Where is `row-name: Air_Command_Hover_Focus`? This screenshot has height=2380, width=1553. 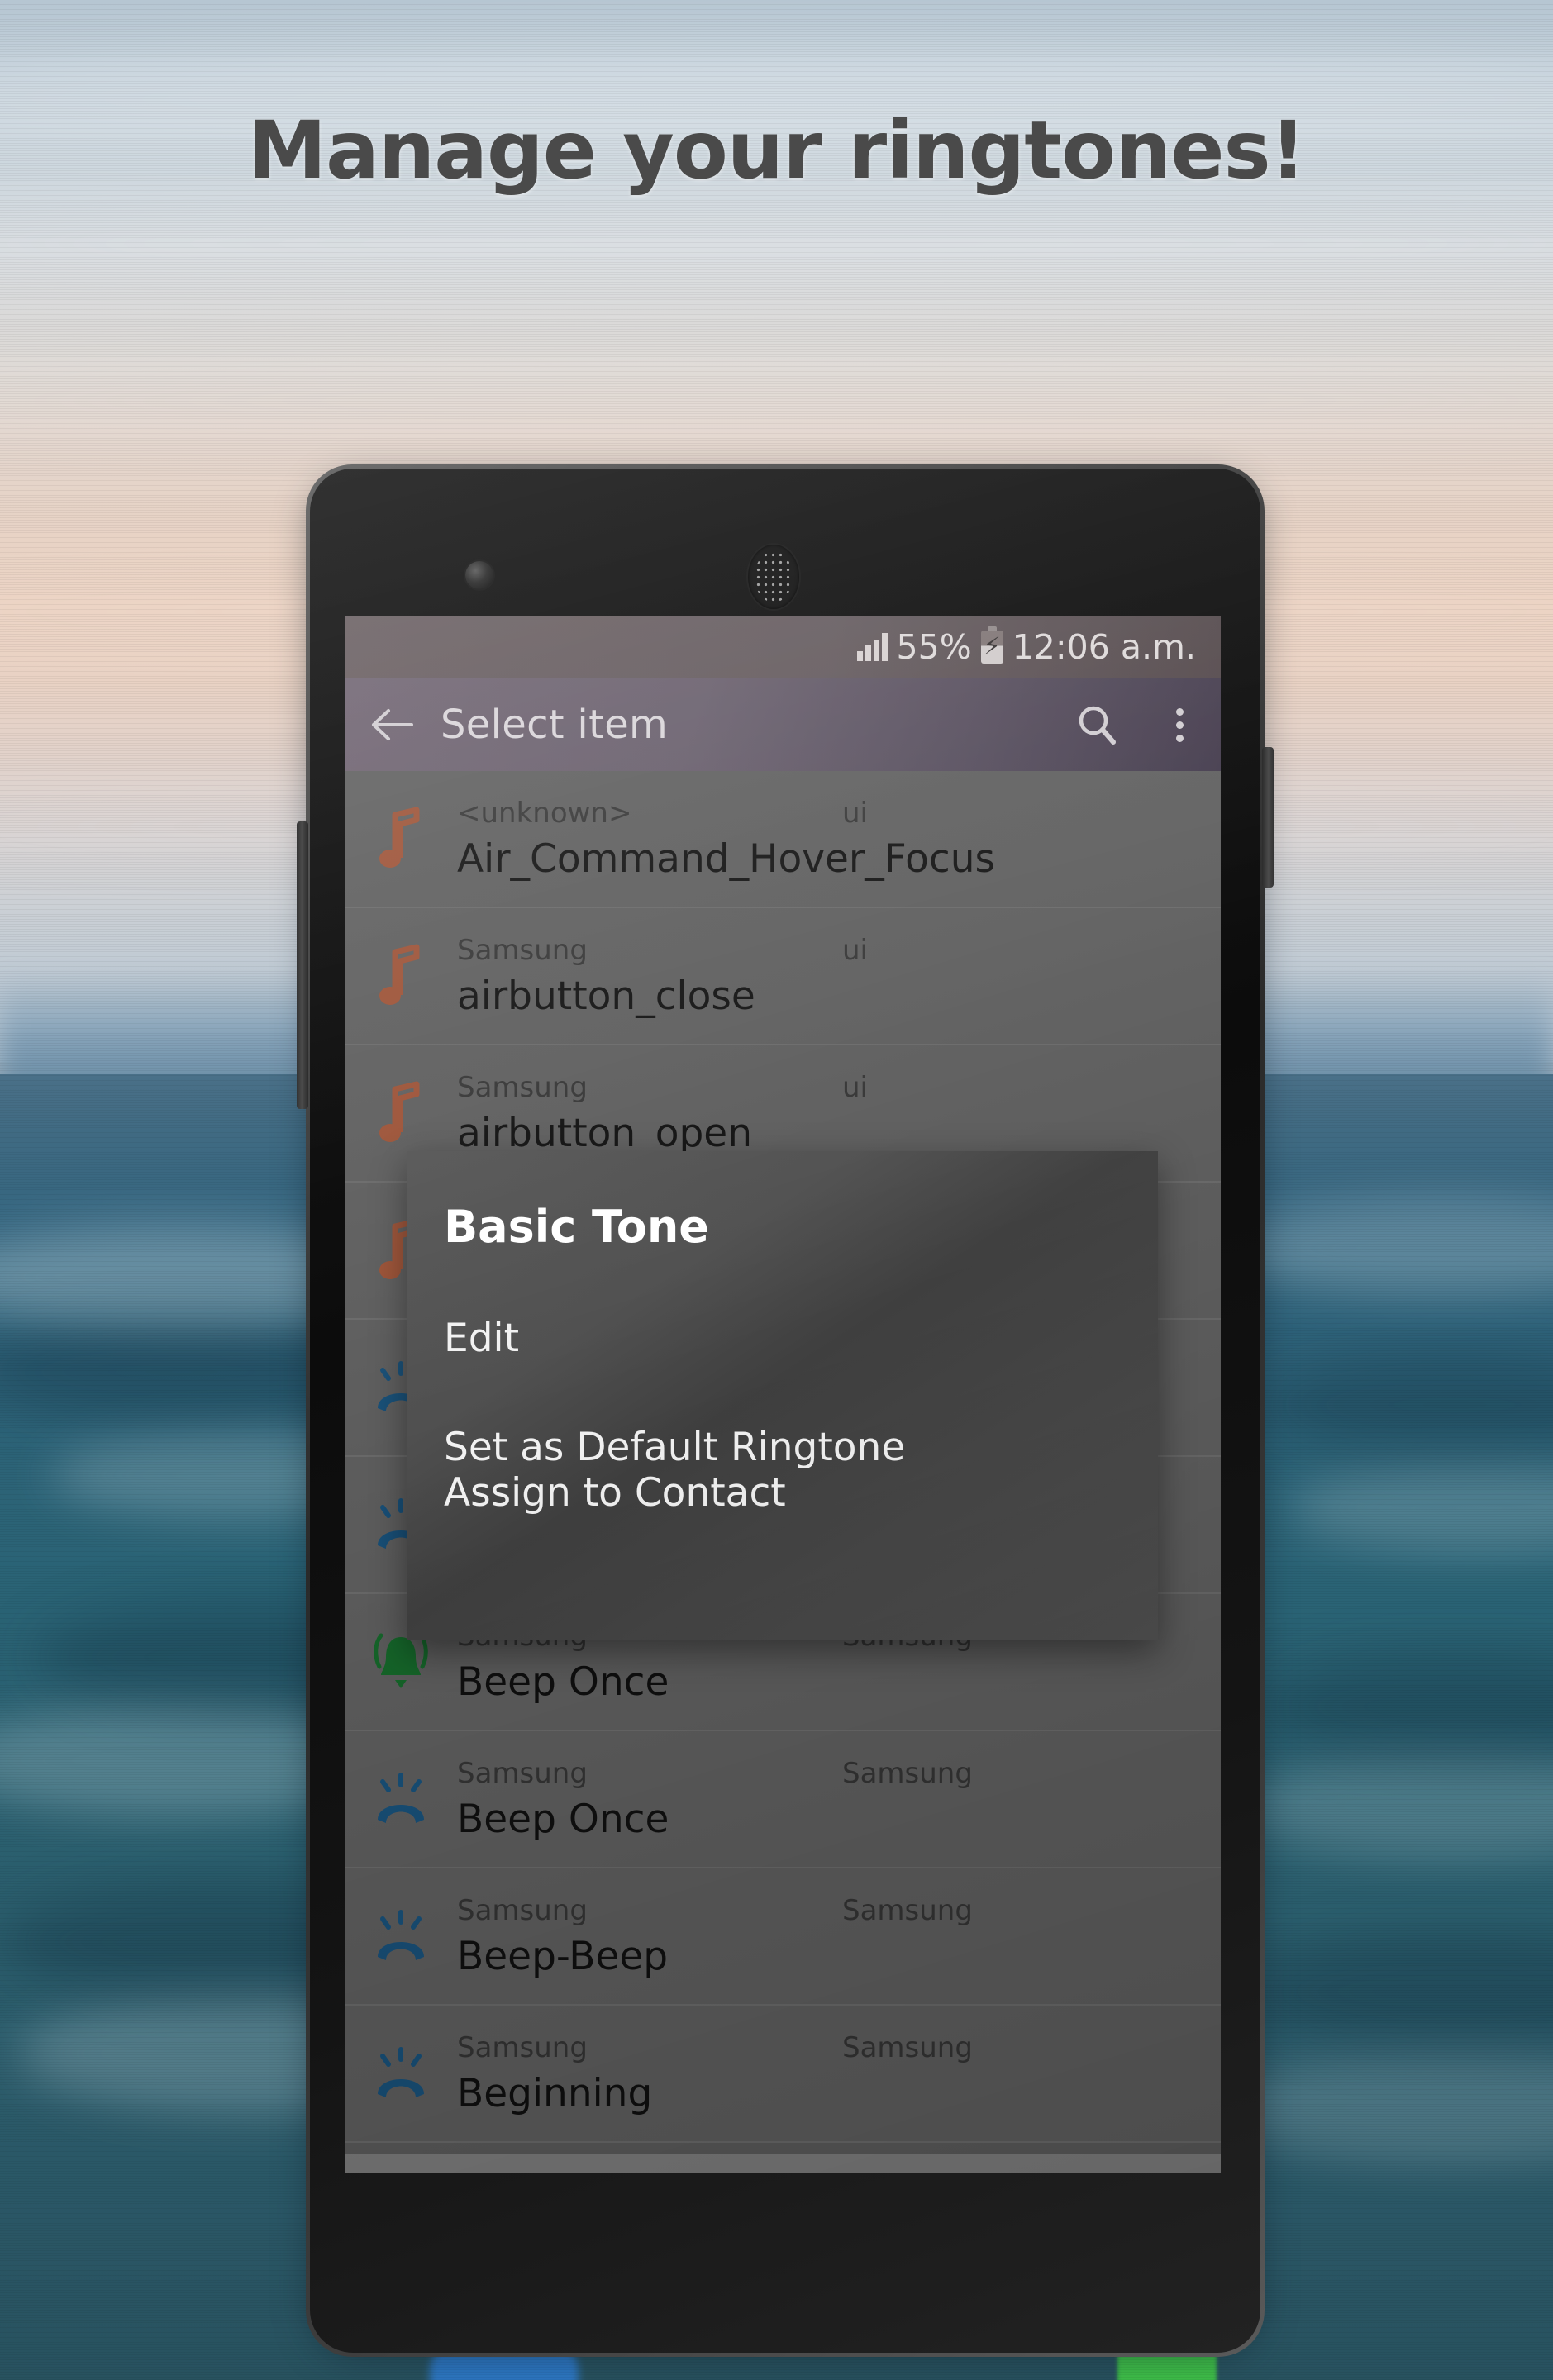 row-name: Air_Command_Hover_Focus is located at coordinates (726, 858).